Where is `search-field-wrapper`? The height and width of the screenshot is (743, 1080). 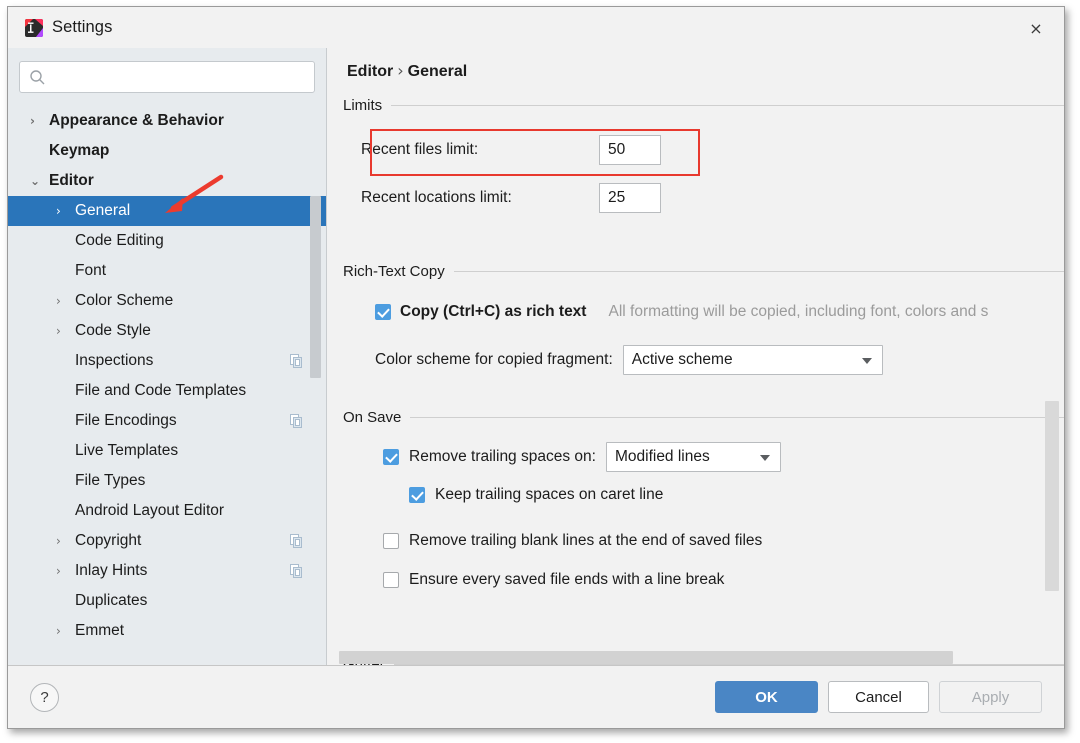 search-field-wrapper is located at coordinates (167, 77).